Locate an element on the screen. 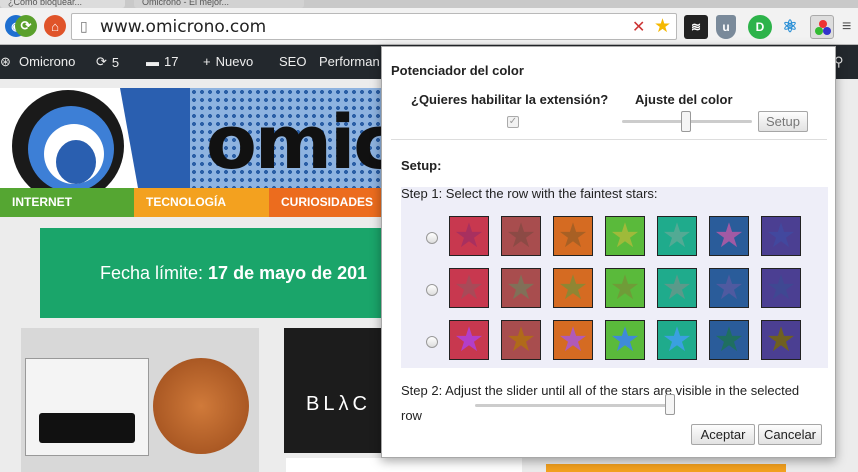  wp-logo-icon: ⊛ is located at coordinates (5, 62).